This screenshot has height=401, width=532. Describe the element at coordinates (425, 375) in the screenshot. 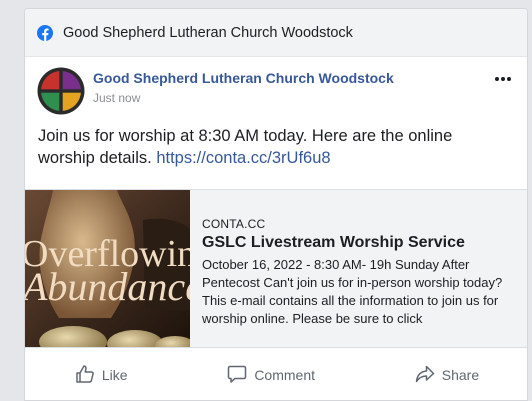

I see `share-icon` at that location.